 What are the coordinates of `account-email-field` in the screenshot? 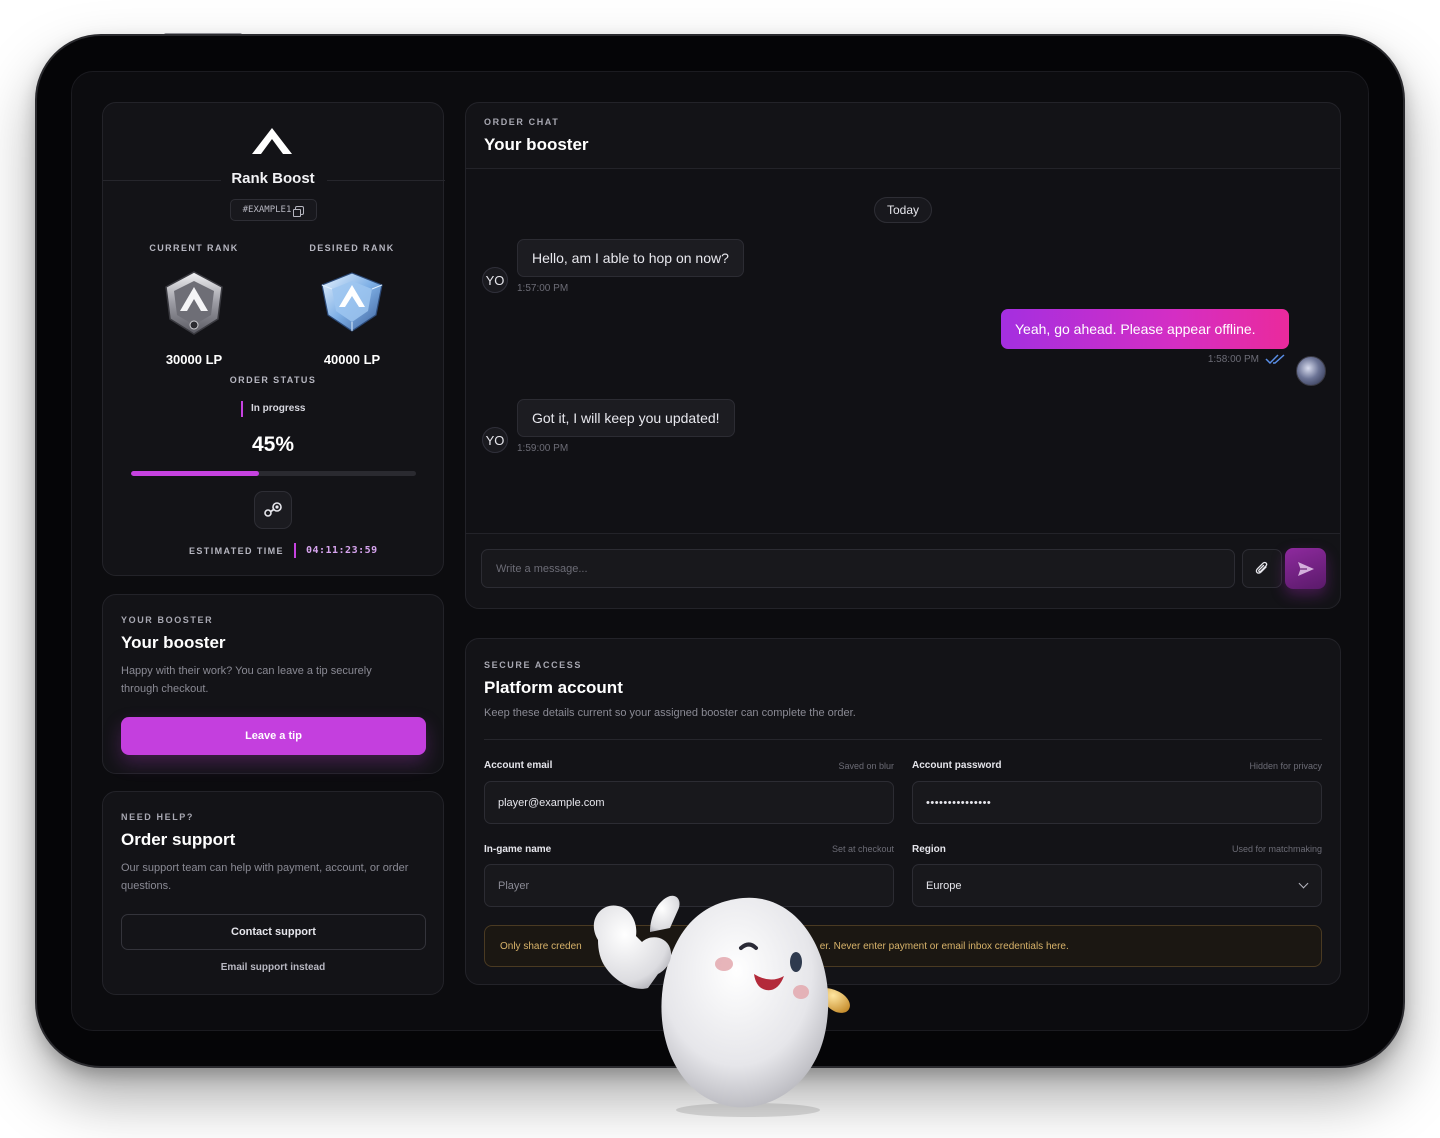 It's located at (689, 802).